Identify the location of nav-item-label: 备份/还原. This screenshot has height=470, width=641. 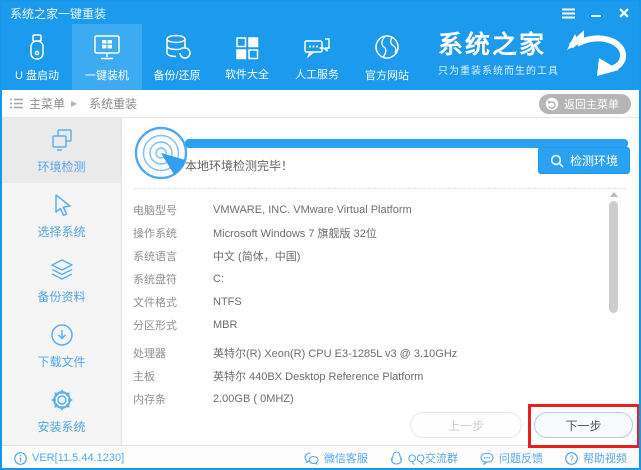
(177, 75).